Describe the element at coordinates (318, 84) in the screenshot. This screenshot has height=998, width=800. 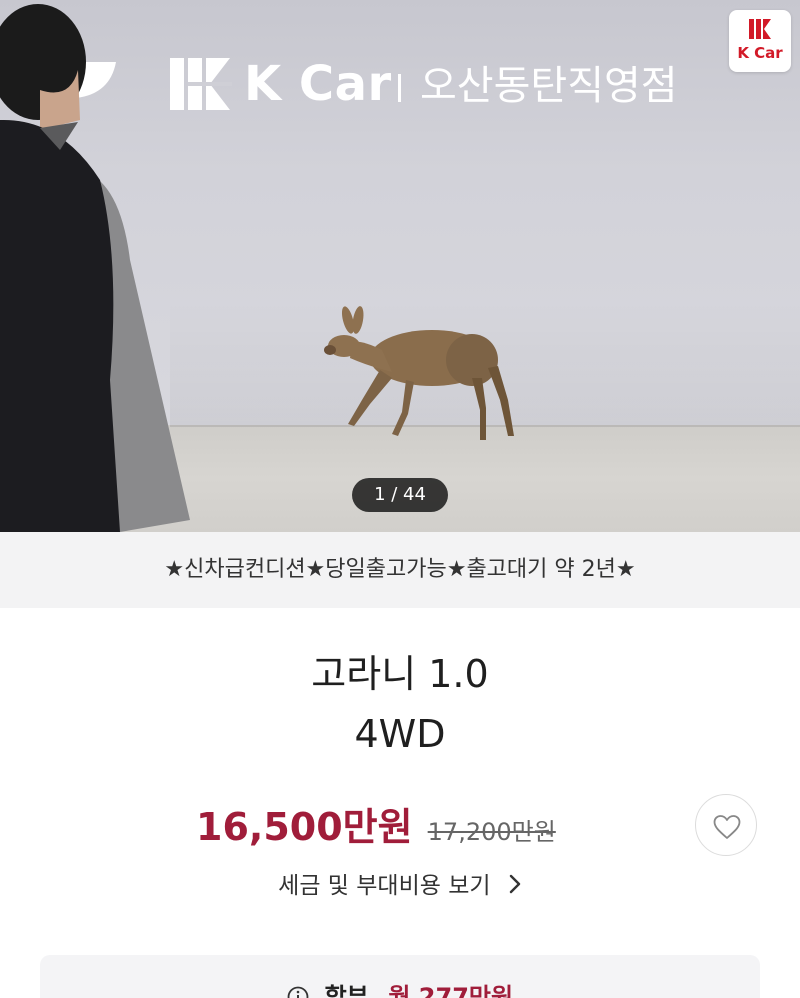
I see `sign-brand-text: K Car` at that location.